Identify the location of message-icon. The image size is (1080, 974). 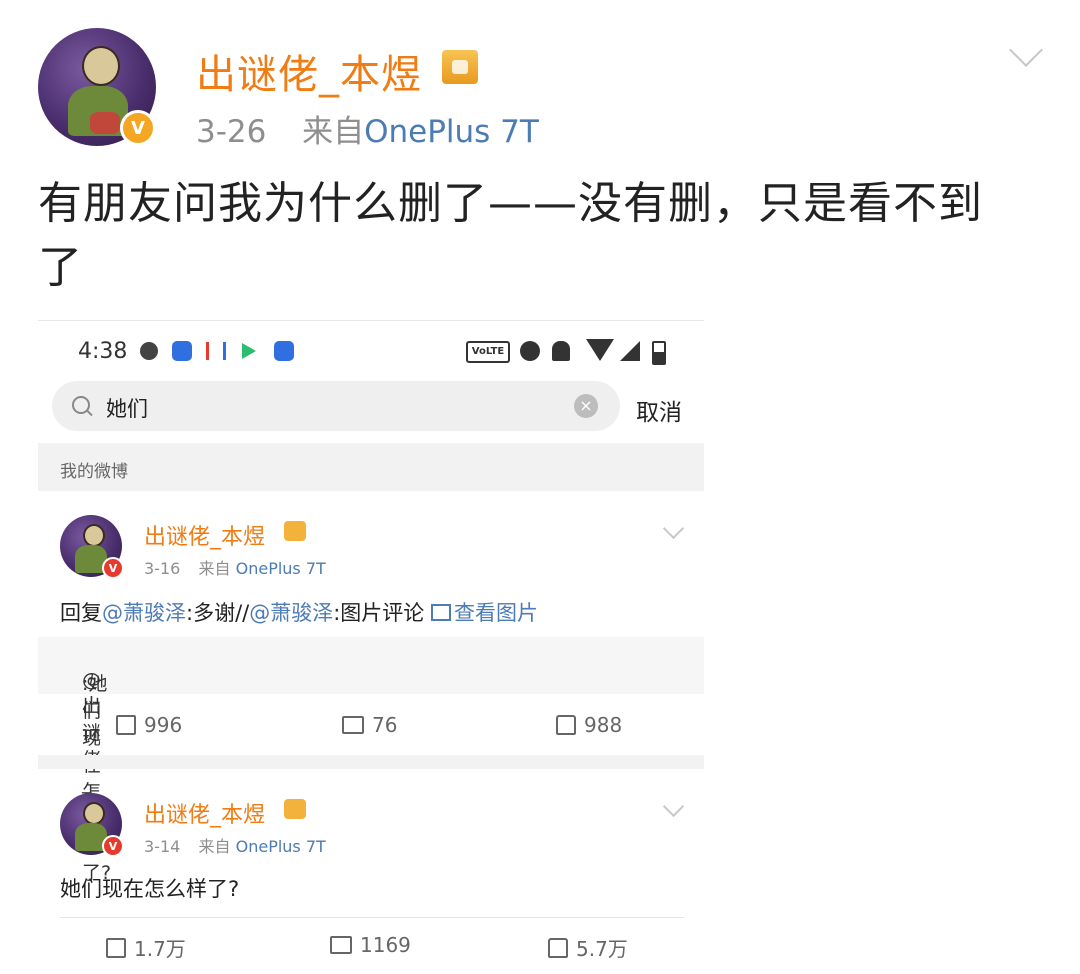
(149, 351).